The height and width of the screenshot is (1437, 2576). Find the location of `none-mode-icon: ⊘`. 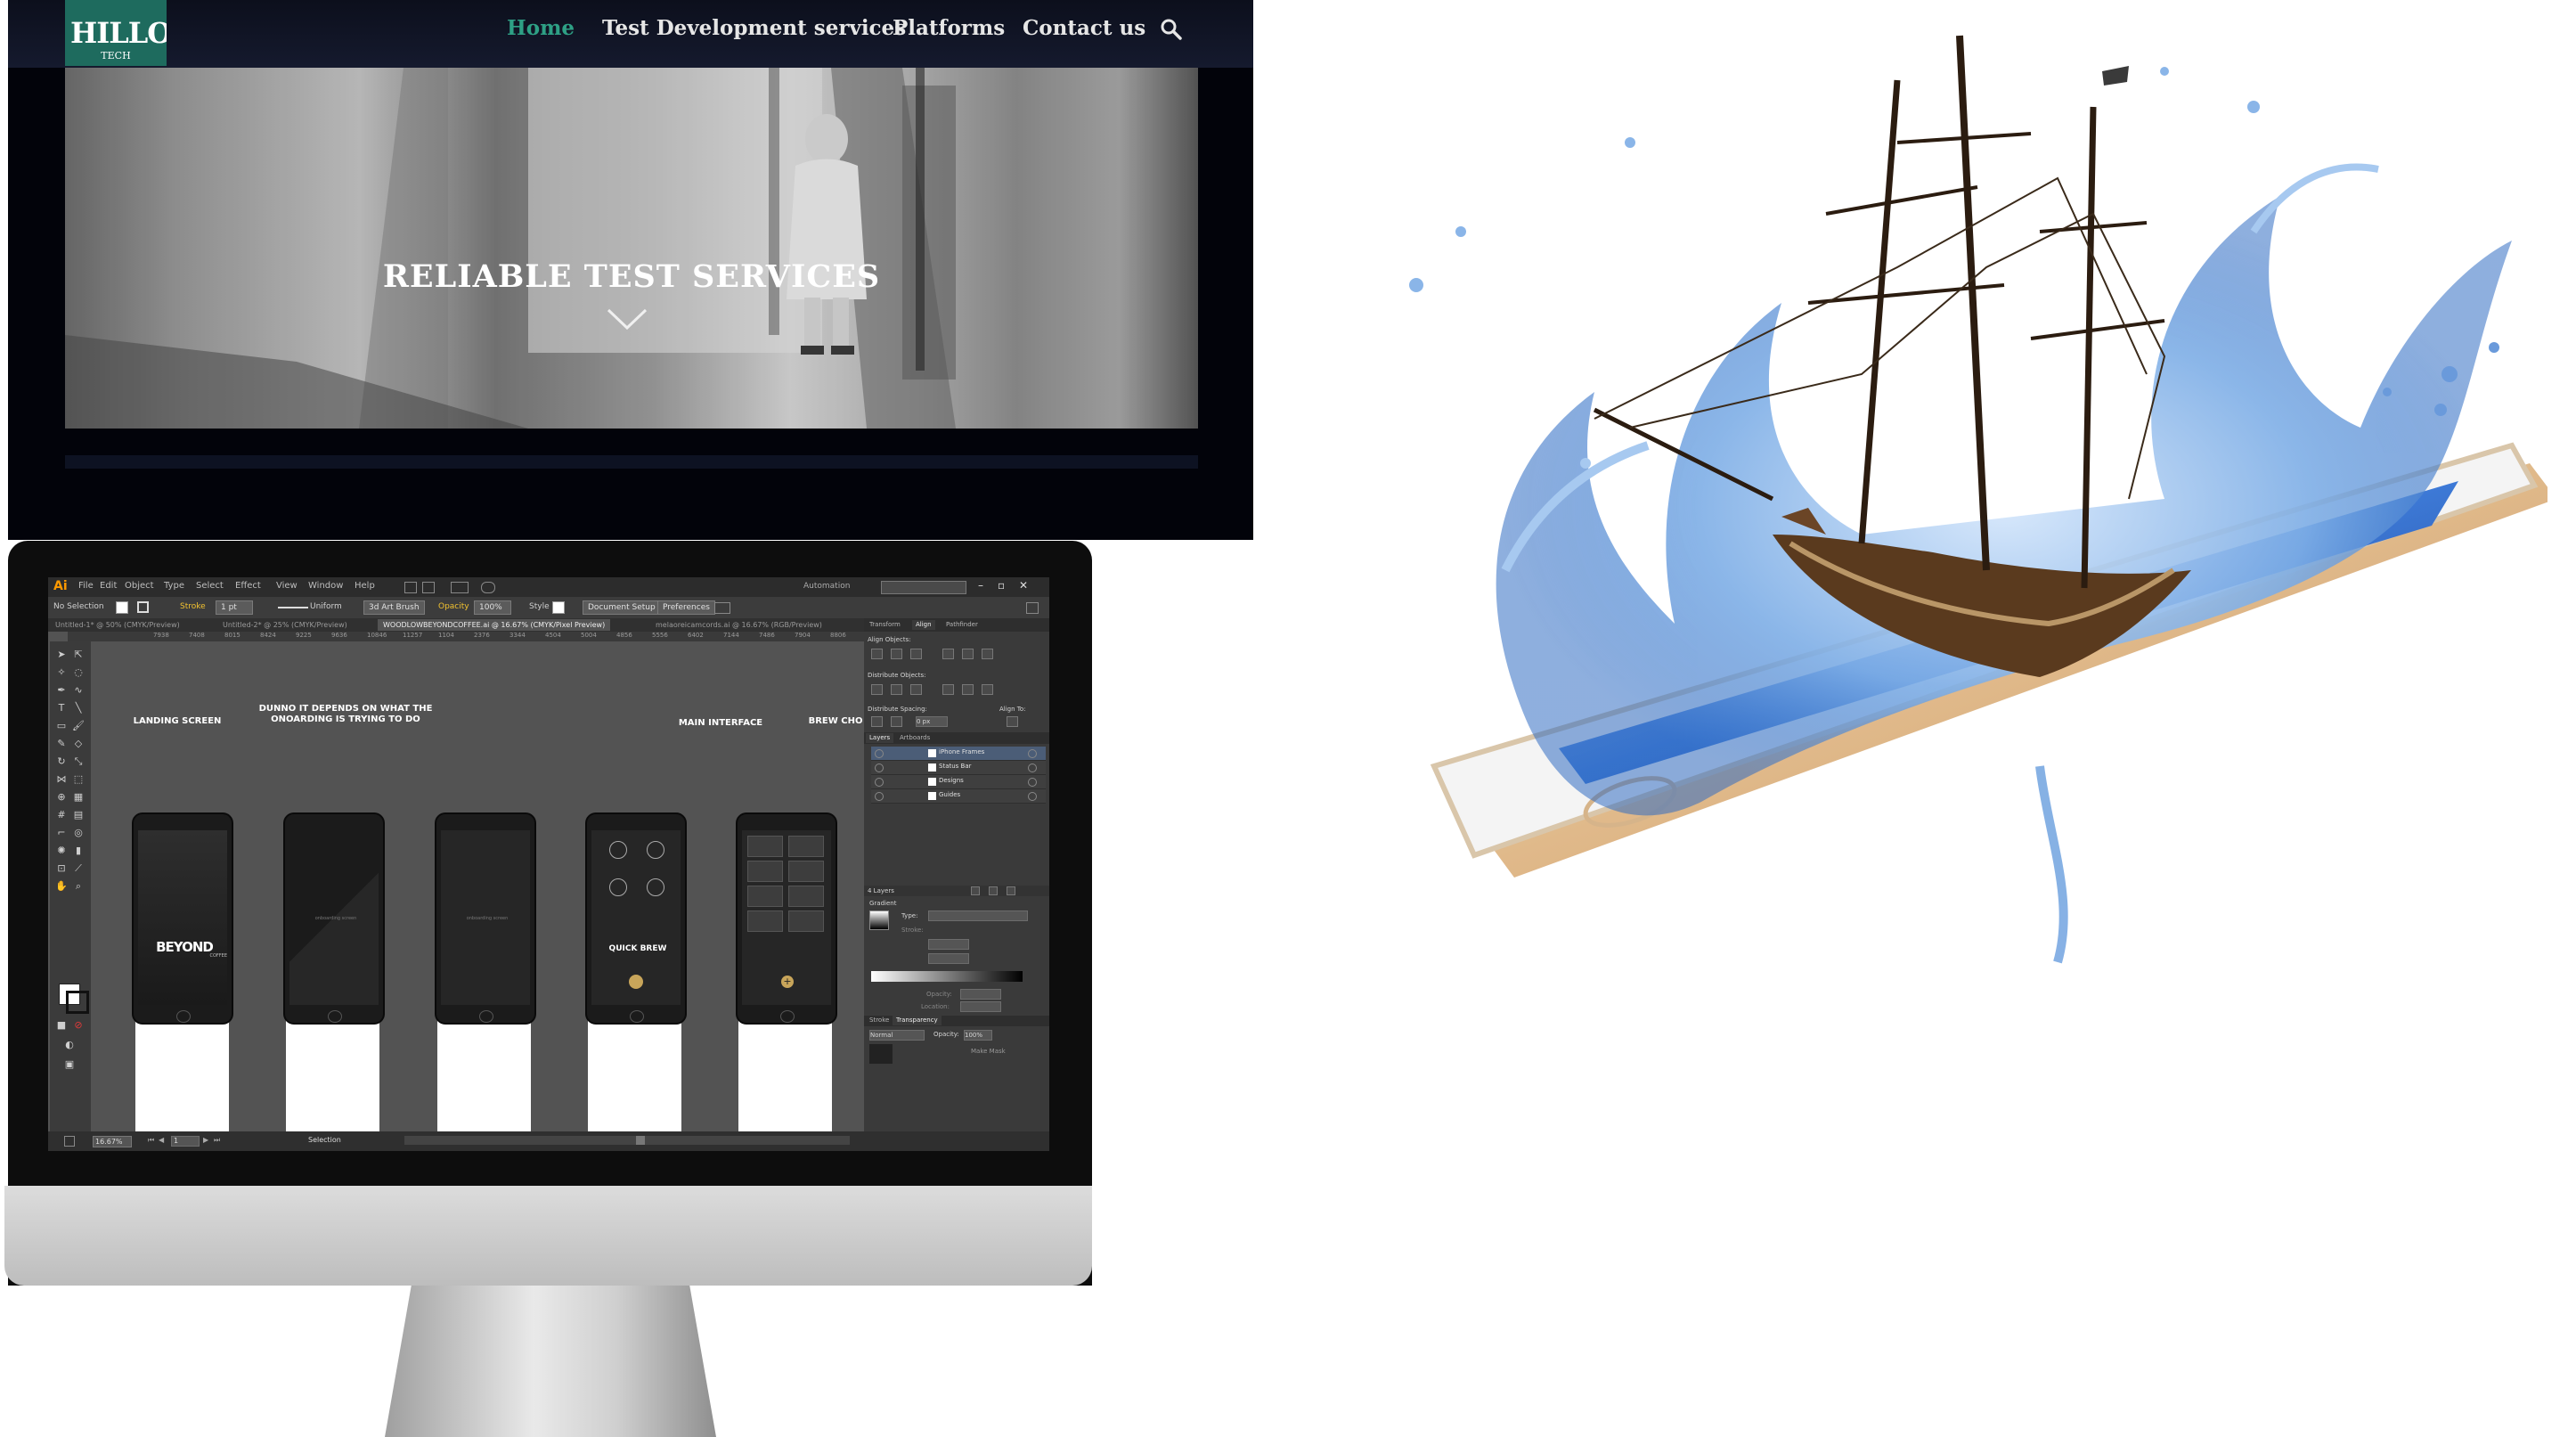

none-mode-icon: ⊘ is located at coordinates (78, 1025).